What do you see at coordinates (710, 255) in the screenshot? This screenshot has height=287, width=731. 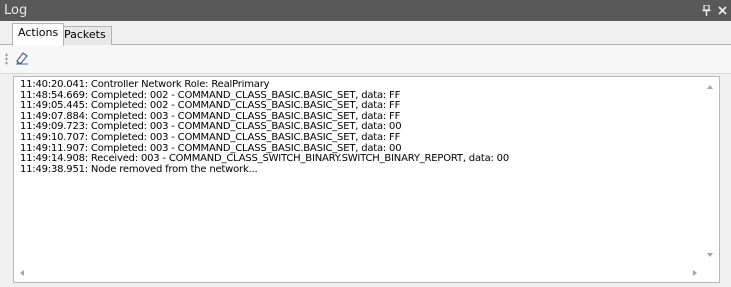 I see `scroll-down-icon` at bounding box center [710, 255].